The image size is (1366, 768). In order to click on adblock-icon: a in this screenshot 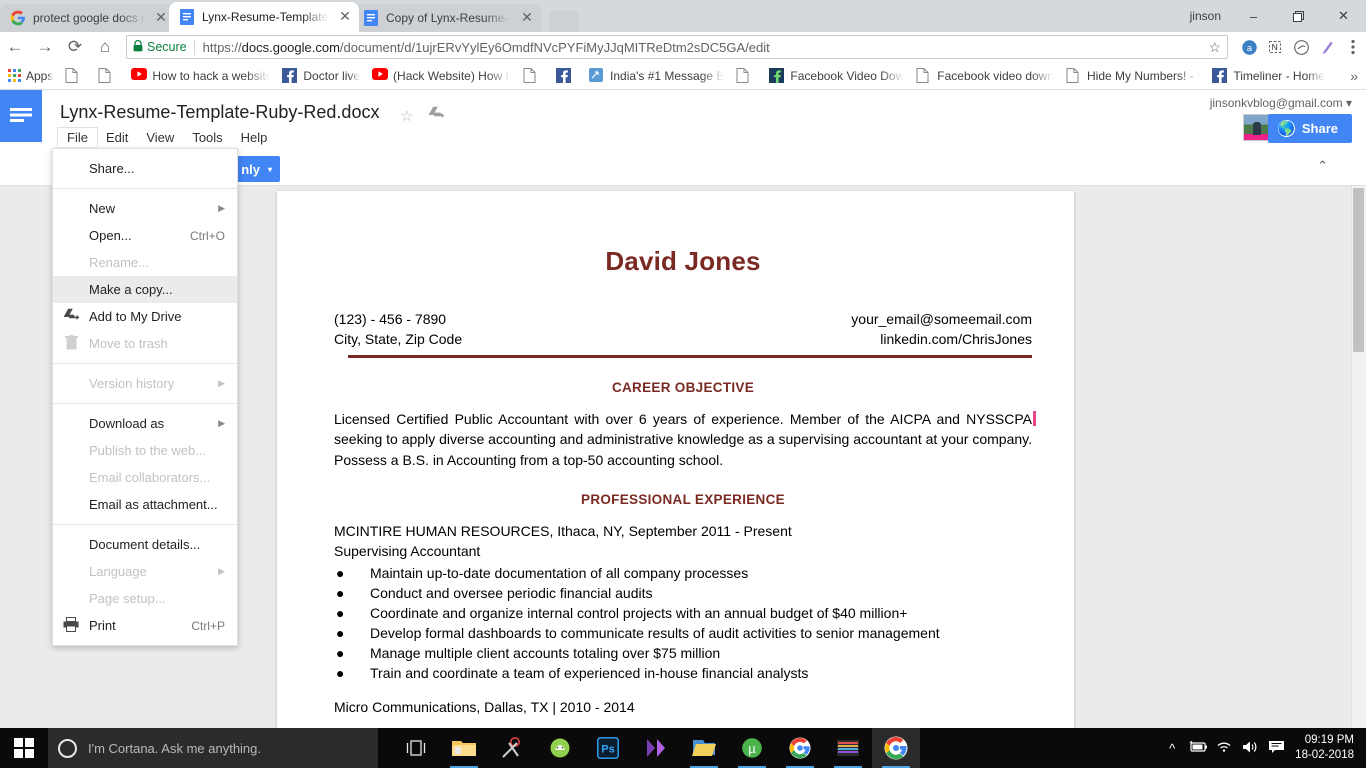, I will do `click(1249, 47)`.